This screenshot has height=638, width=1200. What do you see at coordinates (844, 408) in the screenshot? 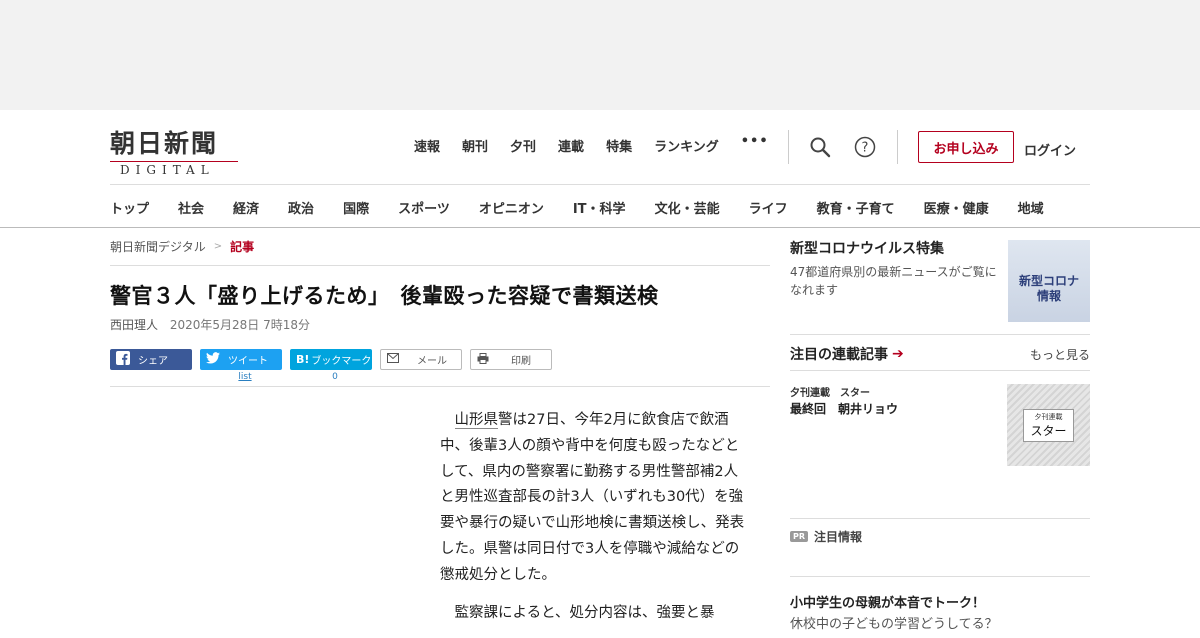
I see `serial-title: 最終回 朝井リョウ` at bounding box center [844, 408].